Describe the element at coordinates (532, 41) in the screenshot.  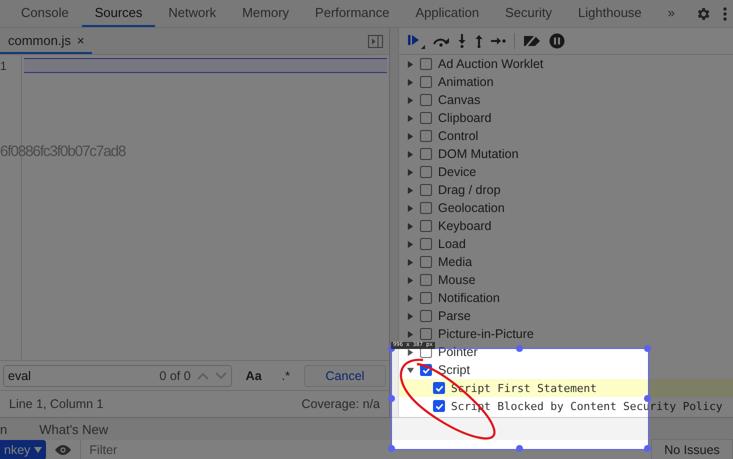
I see `deactivate-breakpoints-icon` at that location.